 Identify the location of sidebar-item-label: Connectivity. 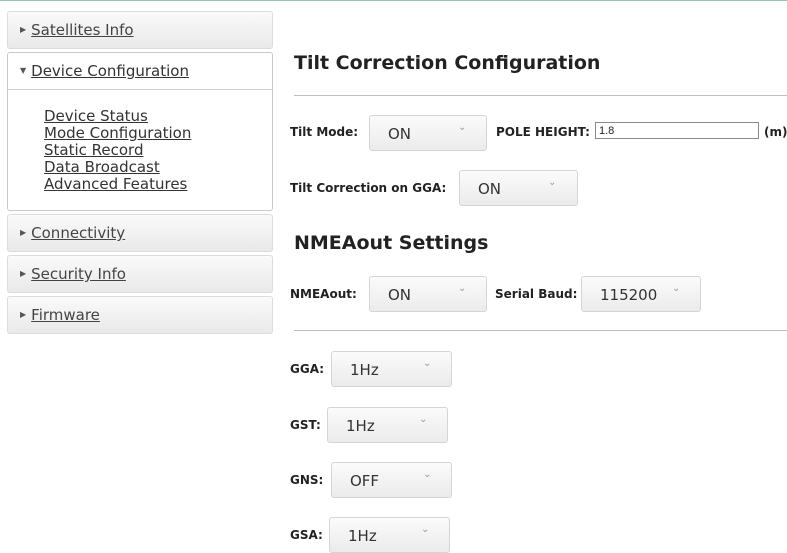
(78, 233).